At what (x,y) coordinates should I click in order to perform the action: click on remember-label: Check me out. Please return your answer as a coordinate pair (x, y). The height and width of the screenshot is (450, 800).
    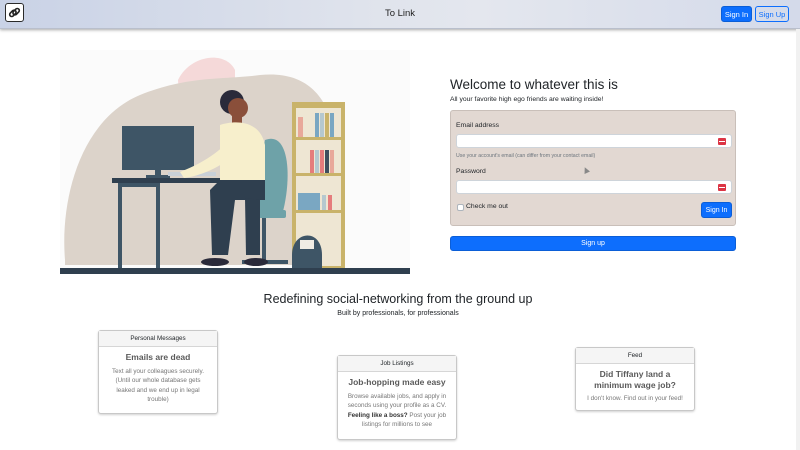
    Looking at the image, I should click on (487, 206).